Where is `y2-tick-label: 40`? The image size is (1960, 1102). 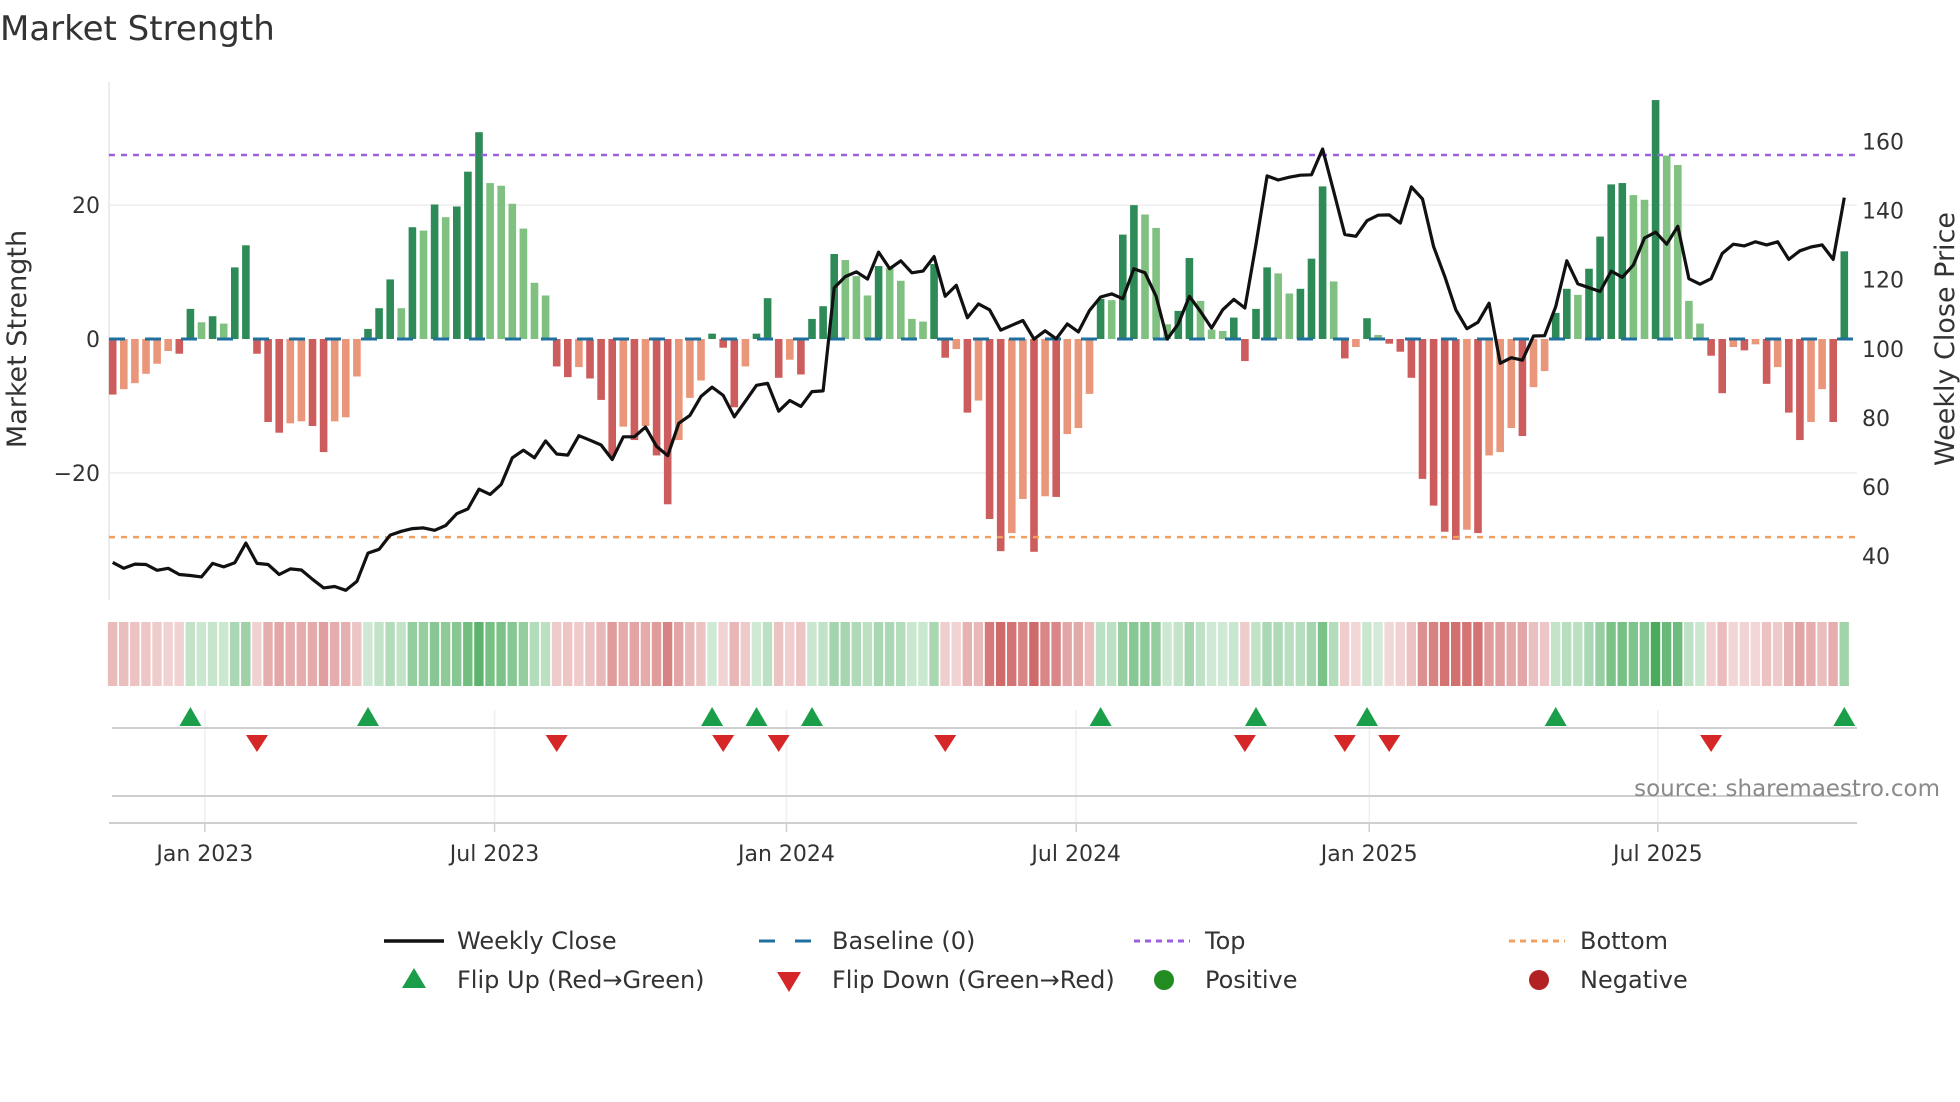 y2-tick-label: 40 is located at coordinates (1876, 557).